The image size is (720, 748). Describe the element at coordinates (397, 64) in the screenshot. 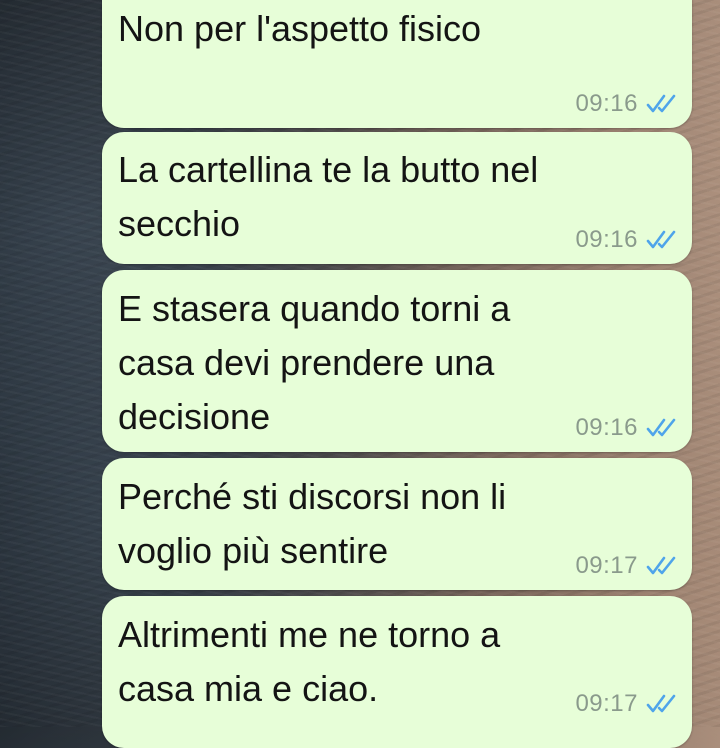

I see `message-bubble: Non per l'aspetto fisico 09:16` at that location.